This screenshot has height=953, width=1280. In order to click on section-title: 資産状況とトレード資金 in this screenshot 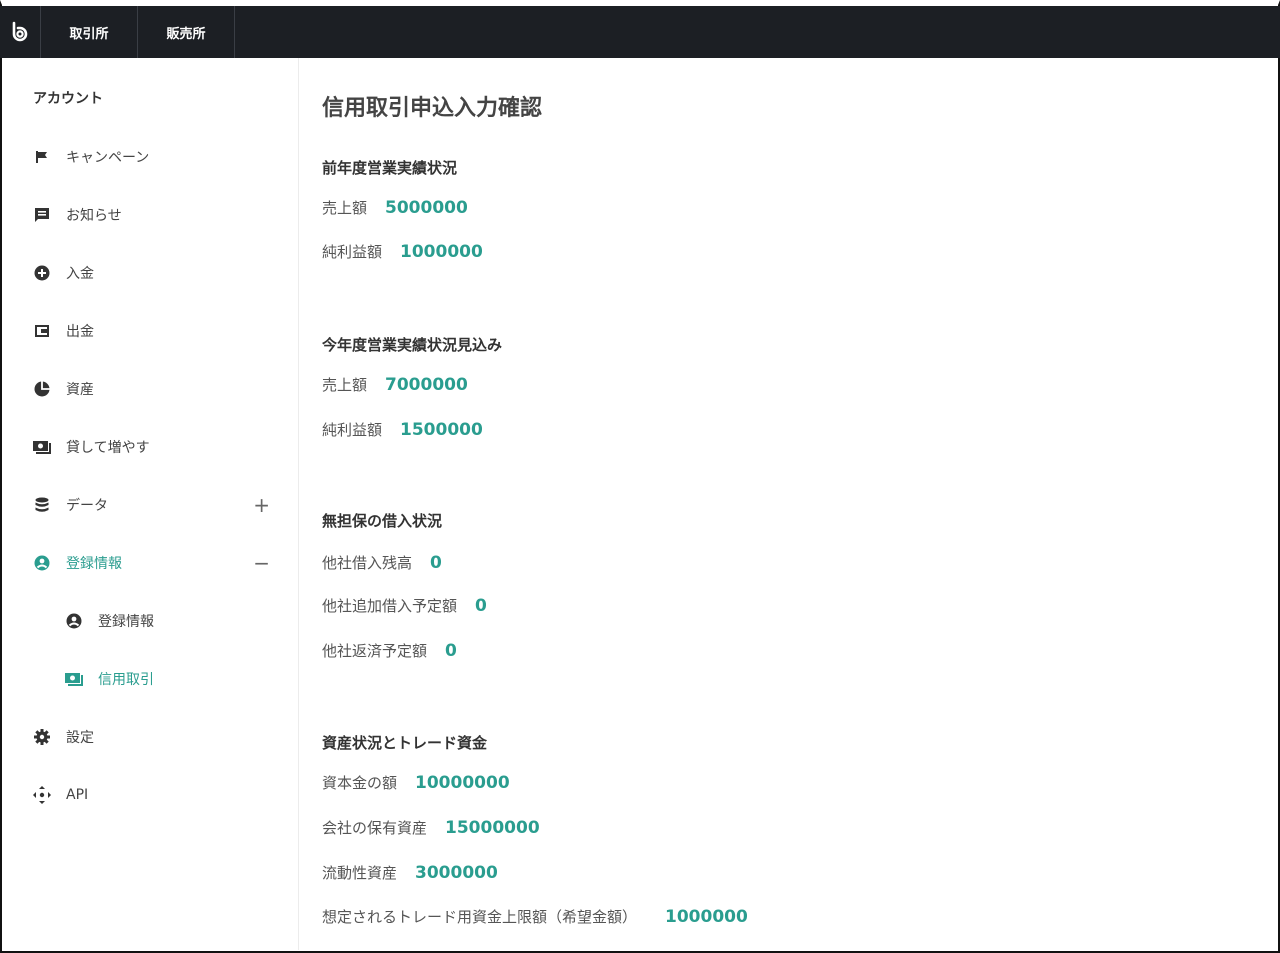, I will do `click(405, 743)`.